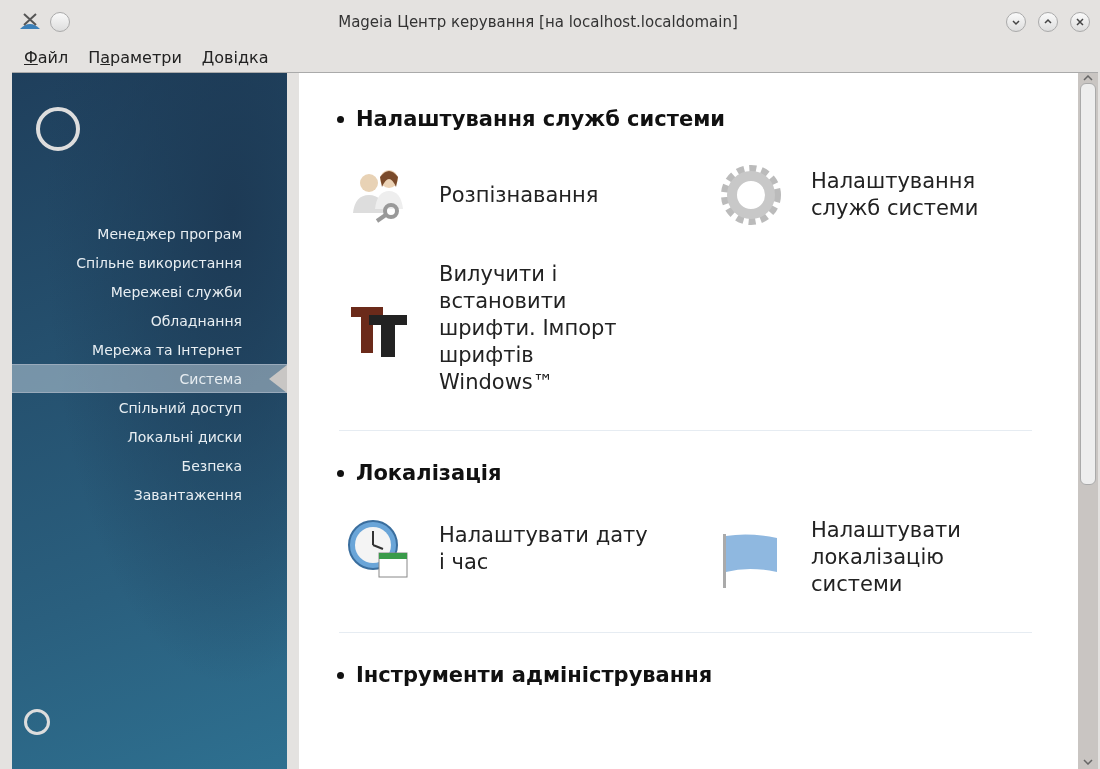 The image size is (1100, 769). Describe the element at coordinates (149, 465) in the screenshot. I see `sidebar-item: Безпека` at that location.